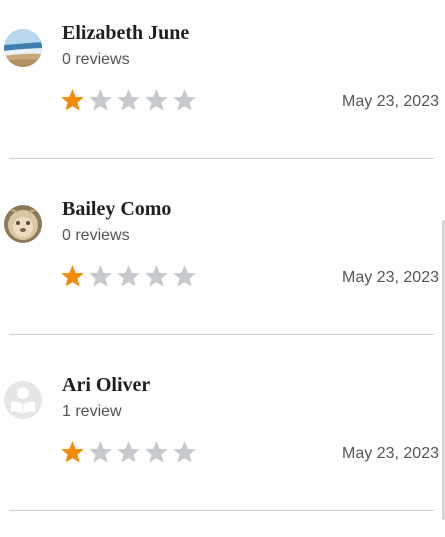  I want to click on reviewer-name: Ari Oliver, so click(106, 385).